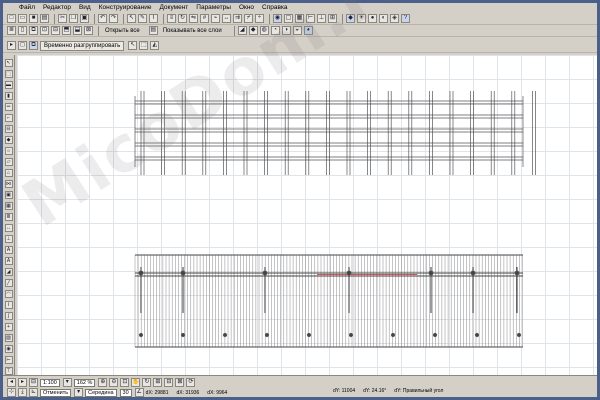  What do you see at coordinates (350, 18) in the screenshot?
I see `render-icon: ◆` at bounding box center [350, 18].